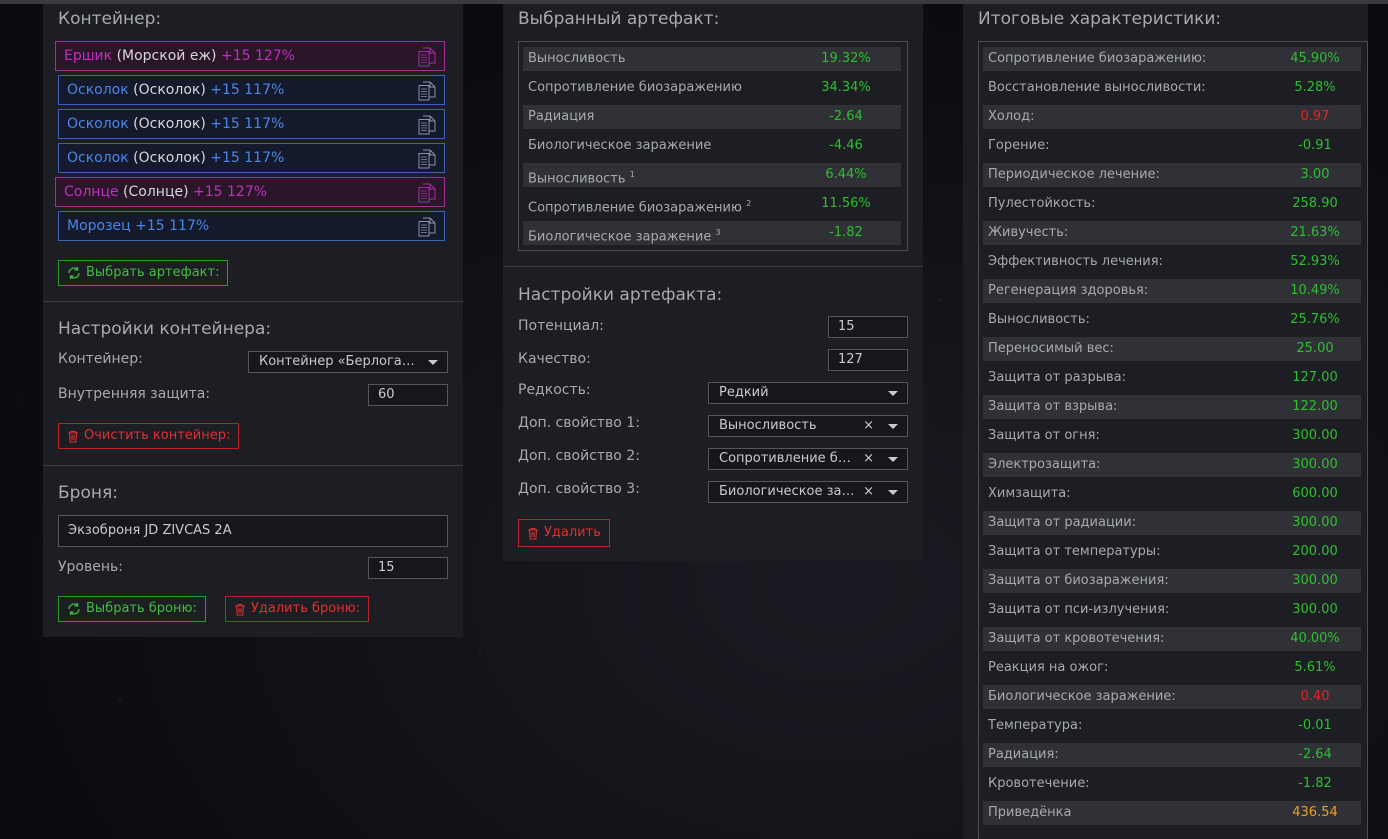 The width and height of the screenshot is (1388, 839). What do you see at coordinates (1097, 58) in the screenshot?
I see `stat-name: Сопротивление биозаражению:` at bounding box center [1097, 58].